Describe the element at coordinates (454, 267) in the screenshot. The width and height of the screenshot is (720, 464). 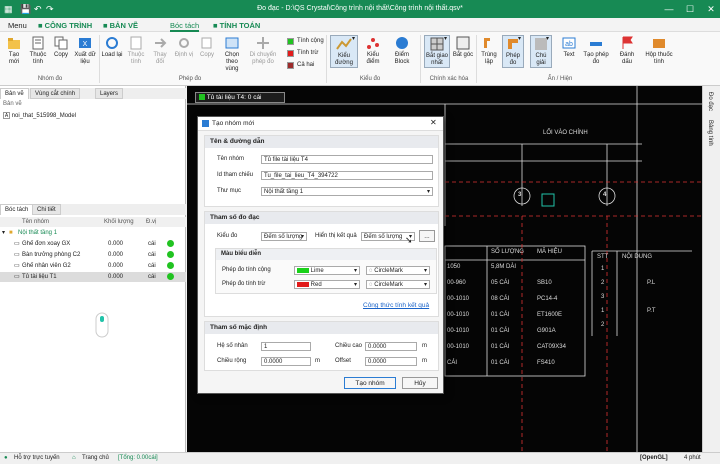
I see `table-cell: 1050` at that location.